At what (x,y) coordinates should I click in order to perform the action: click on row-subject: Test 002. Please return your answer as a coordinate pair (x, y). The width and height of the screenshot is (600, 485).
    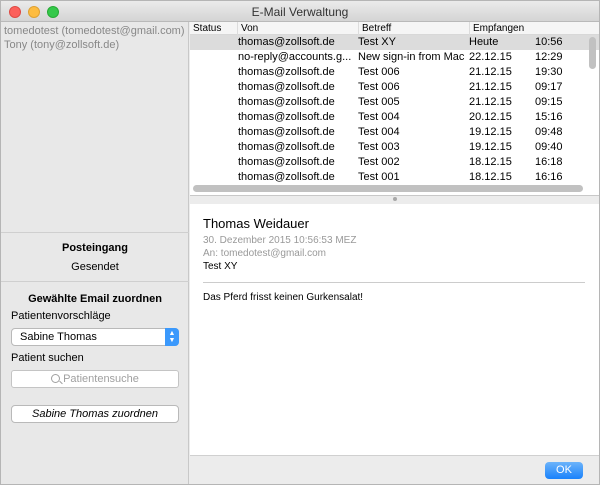
    Looking at the image, I should click on (379, 162).